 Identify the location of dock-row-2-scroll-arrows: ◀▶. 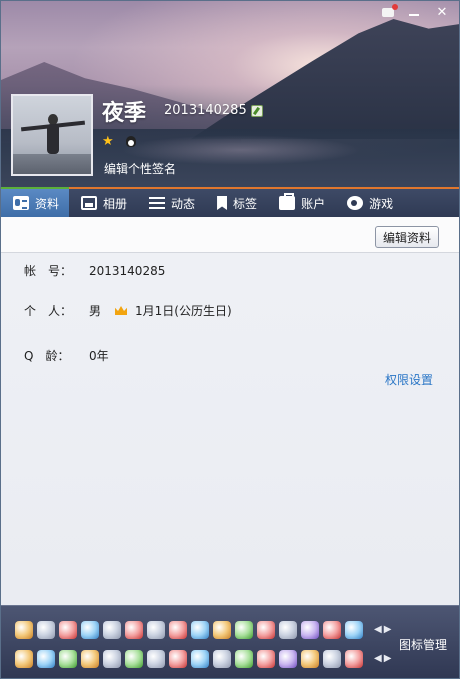
(383, 658).